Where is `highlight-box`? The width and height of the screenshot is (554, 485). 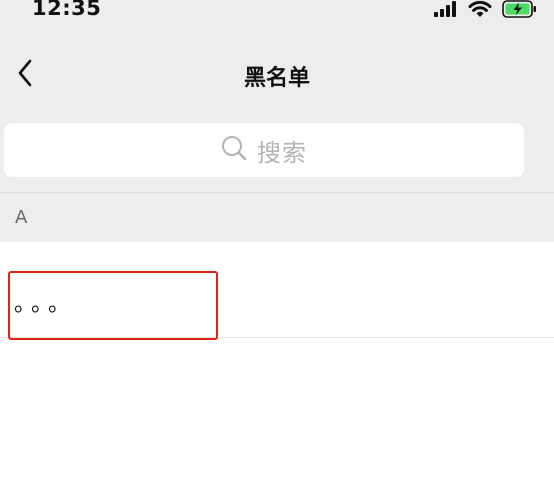 highlight-box is located at coordinates (113, 305).